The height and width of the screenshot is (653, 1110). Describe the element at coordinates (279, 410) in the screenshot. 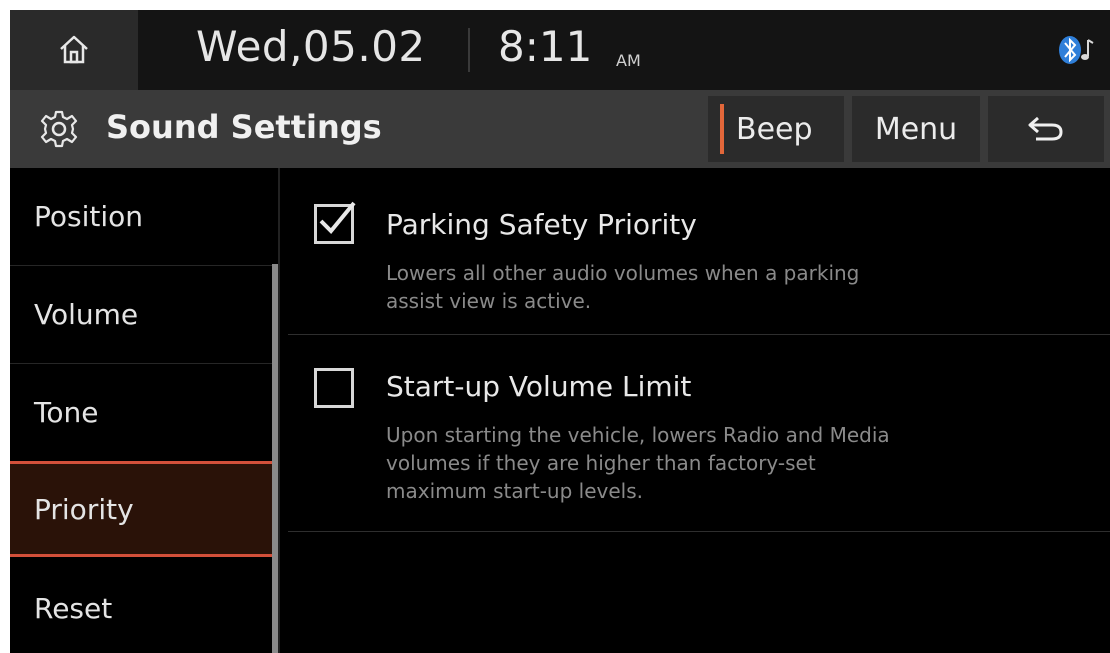

I see `sidebar-scroll-track` at that location.